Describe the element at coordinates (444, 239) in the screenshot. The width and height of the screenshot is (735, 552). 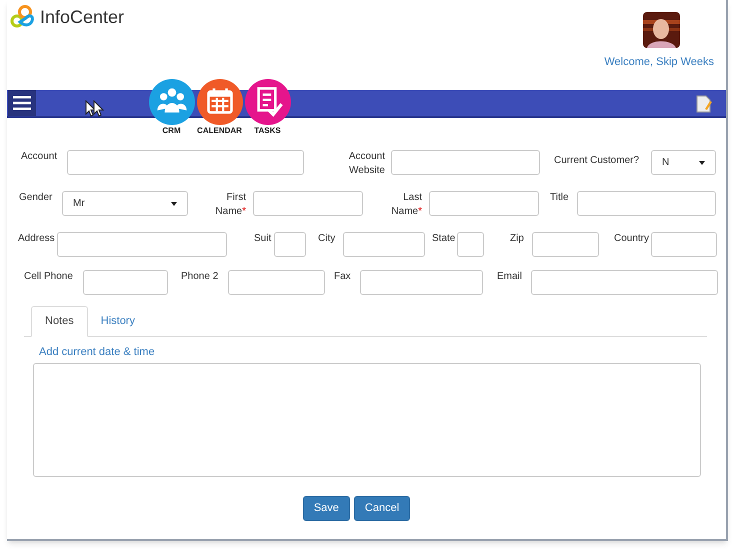
I see `field-label: State` at that location.